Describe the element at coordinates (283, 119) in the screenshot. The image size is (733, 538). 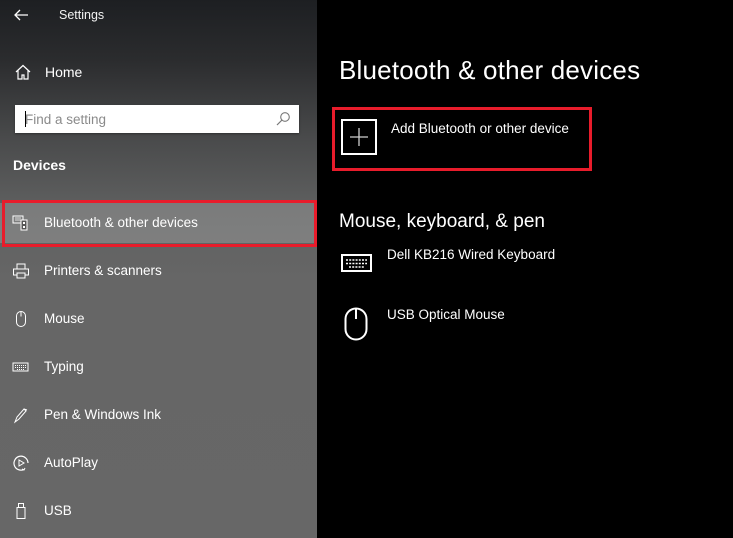
I see `search-icon` at that location.